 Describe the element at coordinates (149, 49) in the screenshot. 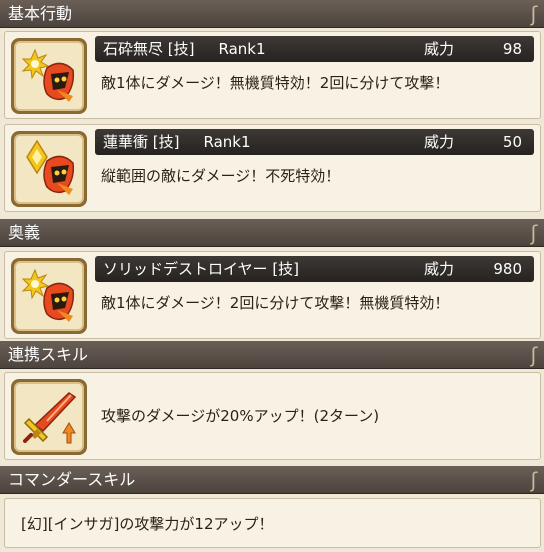

I see `skill-name: 石砕無尽 [技]` at that location.